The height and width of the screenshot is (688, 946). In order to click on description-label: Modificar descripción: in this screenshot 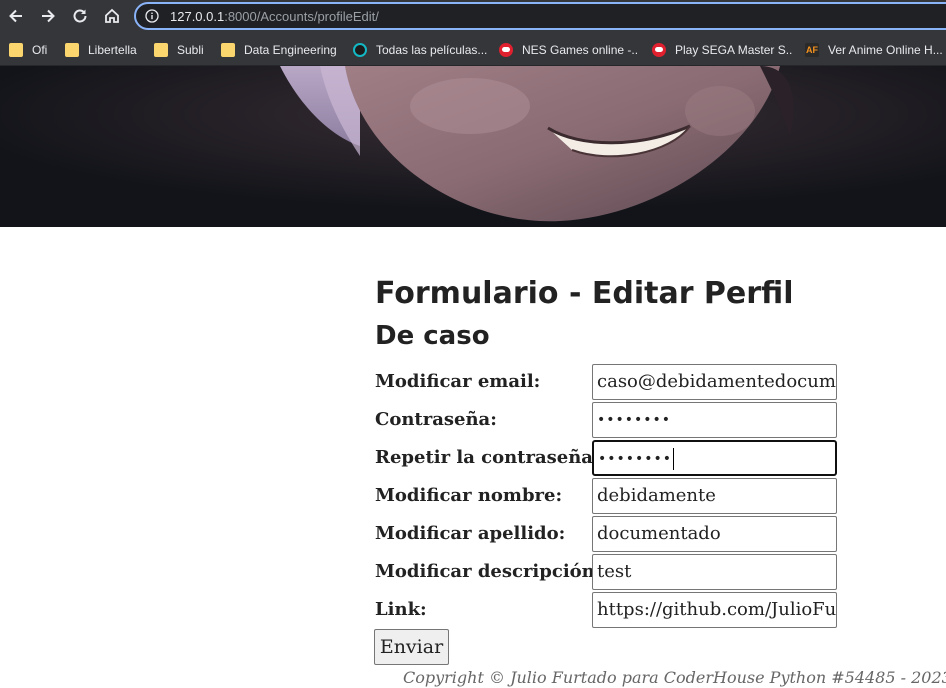, I will do `click(488, 571)`.